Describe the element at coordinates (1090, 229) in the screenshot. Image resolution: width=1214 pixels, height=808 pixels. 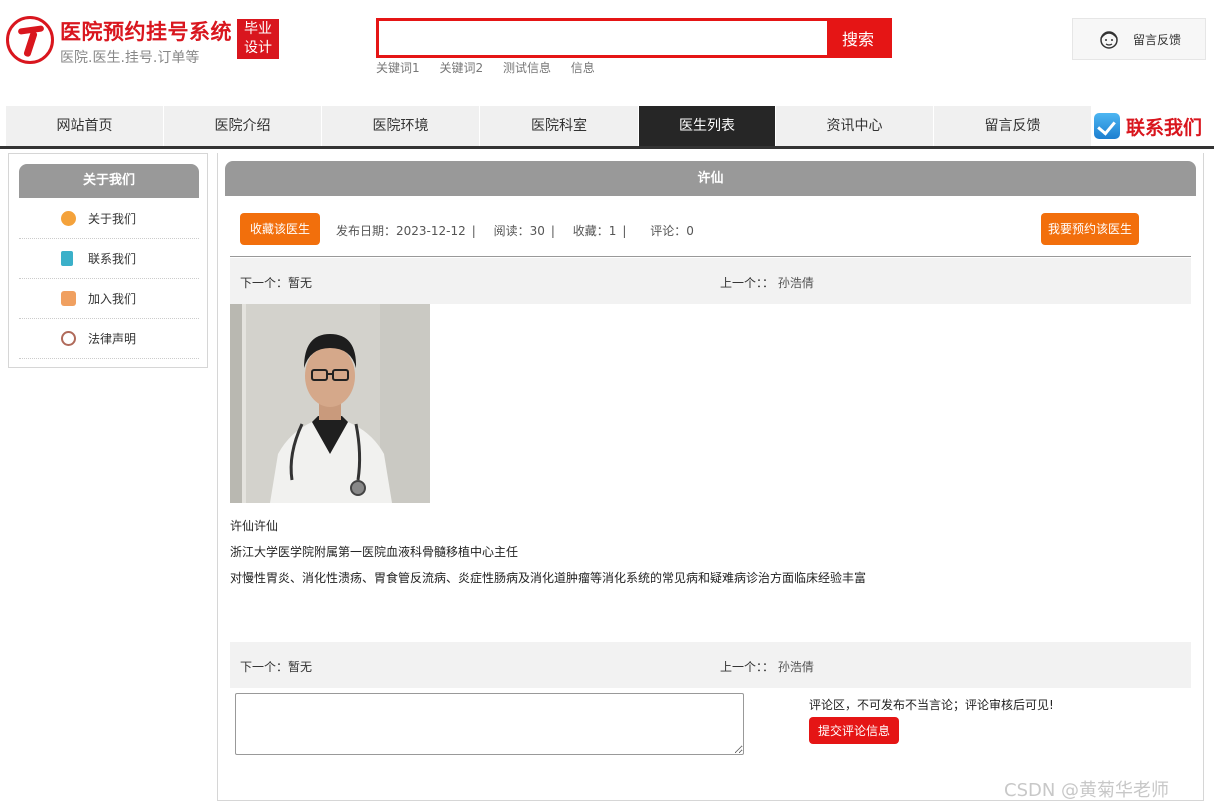
I see `book-doctor-button: 我要预约该医生` at that location.